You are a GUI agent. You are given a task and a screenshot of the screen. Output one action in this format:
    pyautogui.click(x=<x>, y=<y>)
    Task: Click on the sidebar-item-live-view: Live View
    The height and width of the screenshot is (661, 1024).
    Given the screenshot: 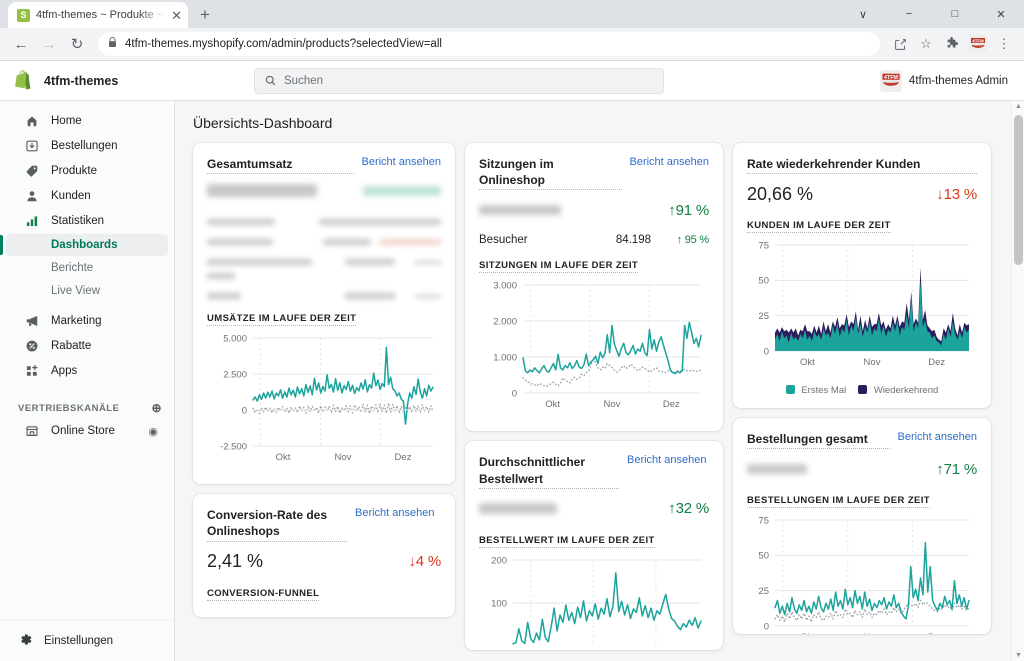 What is the action you would take?
    pyautogui.click(x=87, y=291)
    